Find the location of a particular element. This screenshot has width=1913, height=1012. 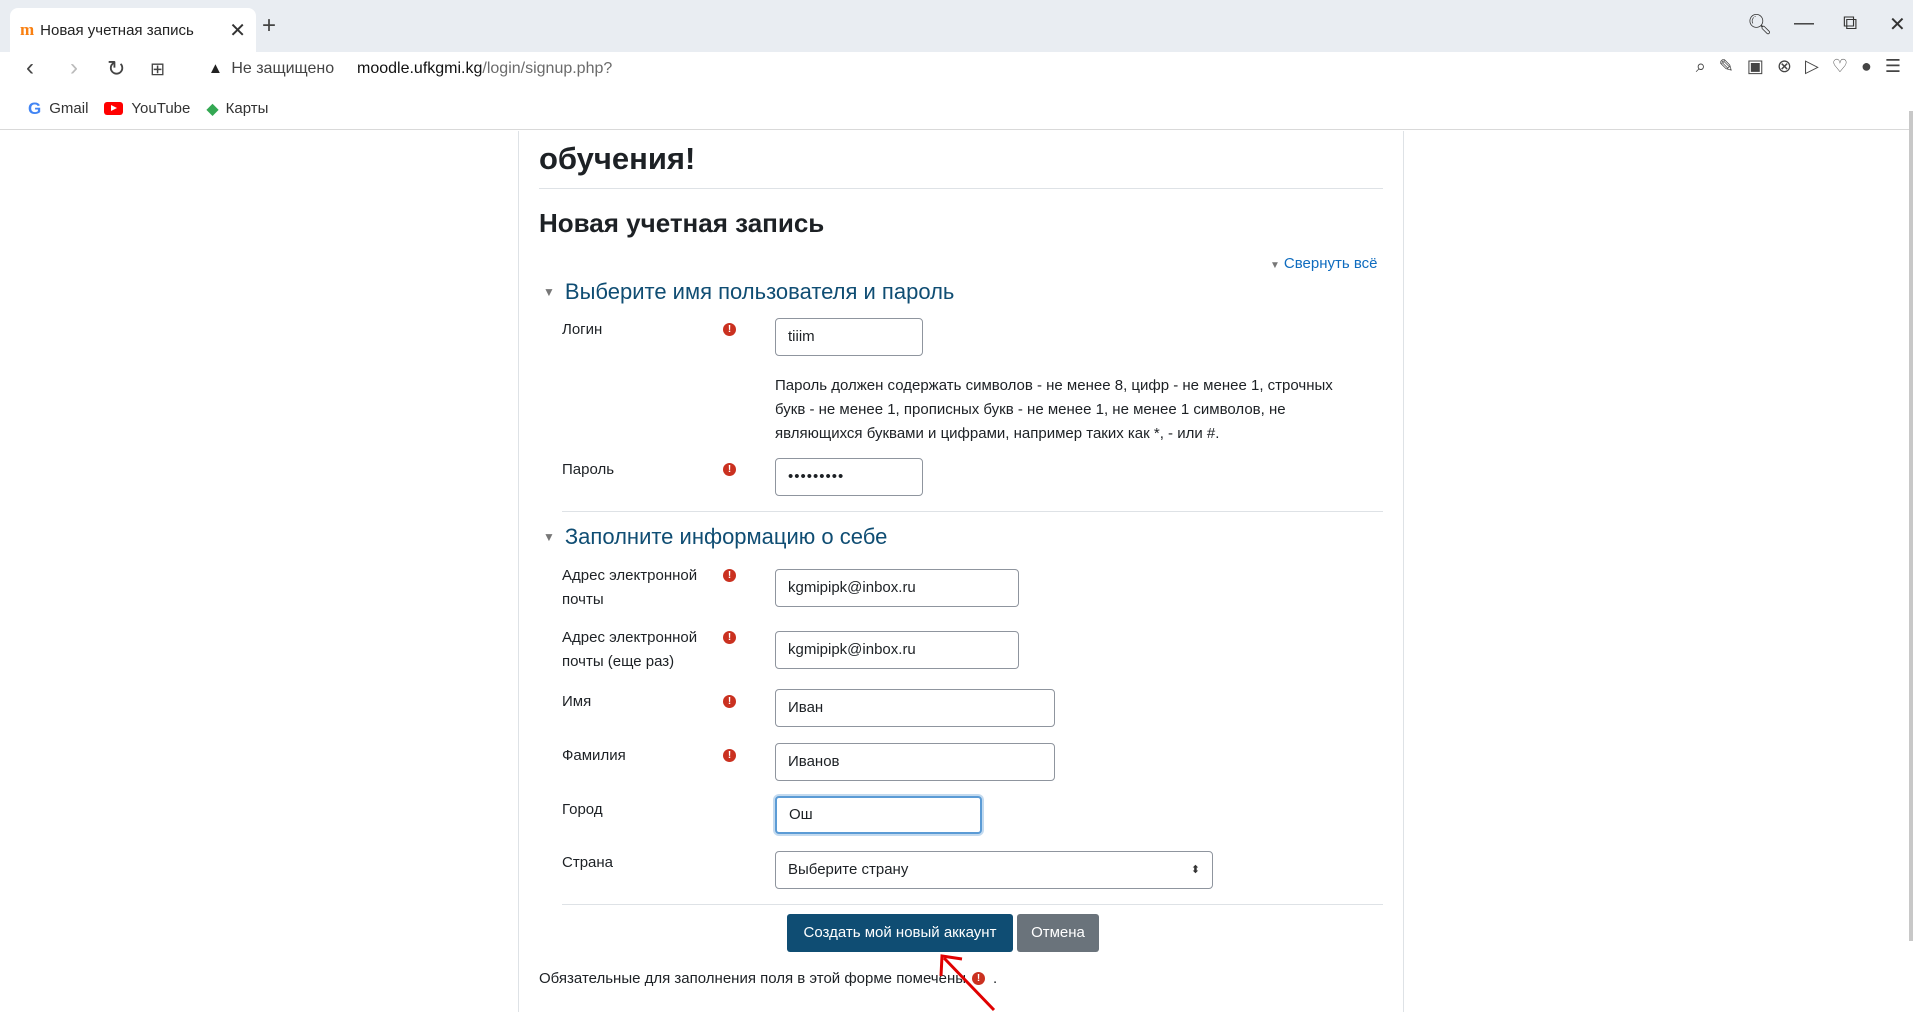

bookmark-gmail: G Gmail is located at coordinates (58, 109).